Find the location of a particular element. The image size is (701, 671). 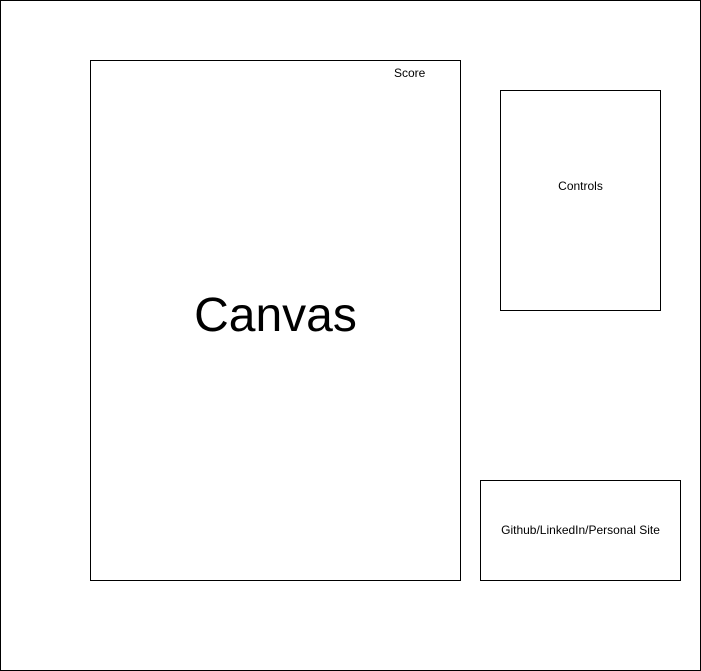

canvas-label: Canvas is located at coordinates (275, 315).